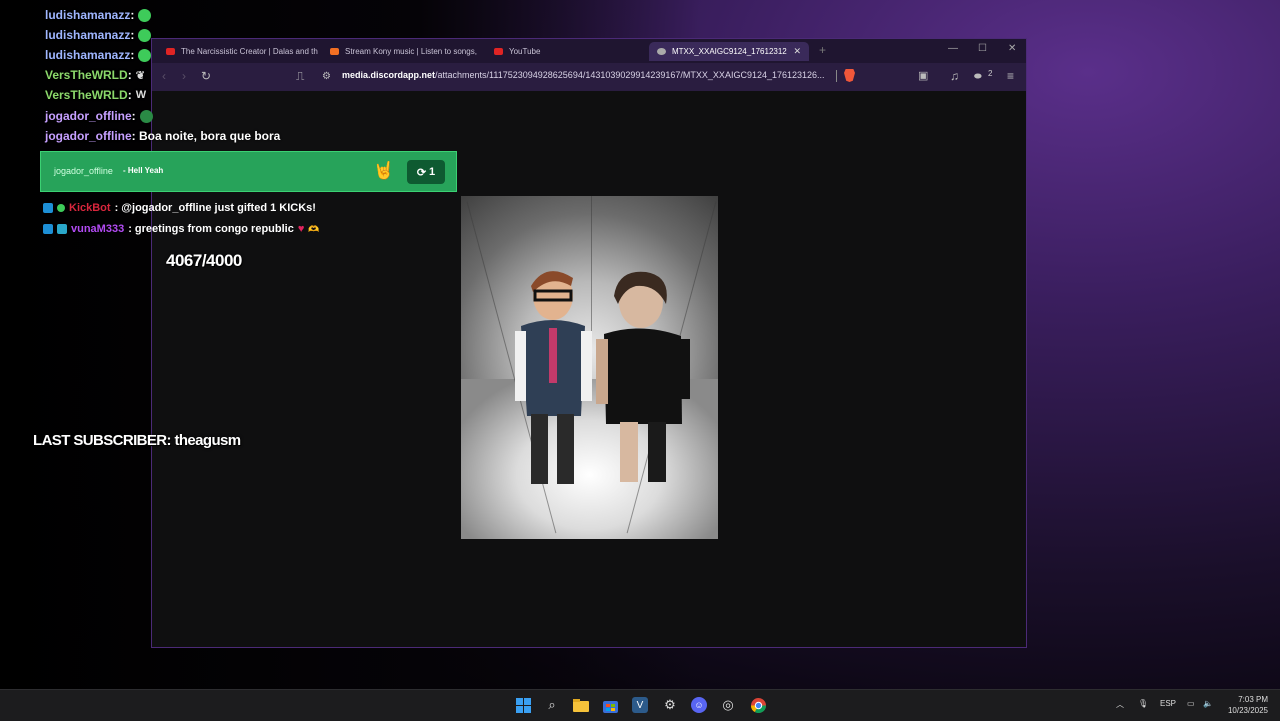 The height and width of the screenshot is (721, 1280). What do you see at coordinates (1208, 703) in the screenshot?
I see `volume-icon: 🔈` at bounding box center [1208, 703].